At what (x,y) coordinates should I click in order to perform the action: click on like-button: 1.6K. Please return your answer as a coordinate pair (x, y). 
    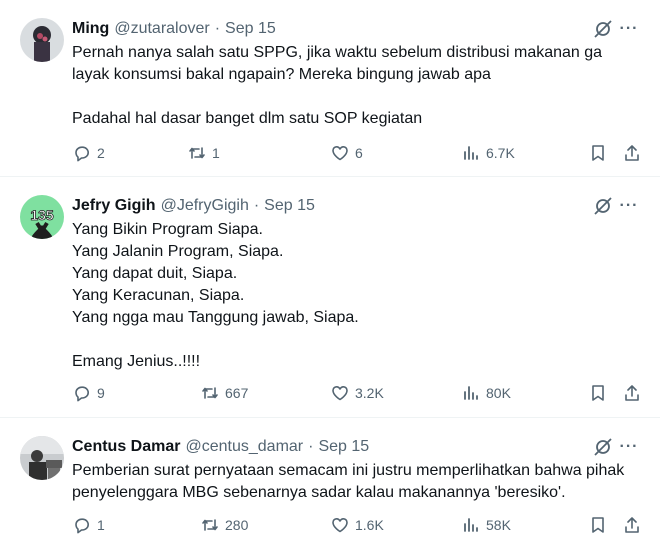
    Looking at the image, I should click on (357, 525).